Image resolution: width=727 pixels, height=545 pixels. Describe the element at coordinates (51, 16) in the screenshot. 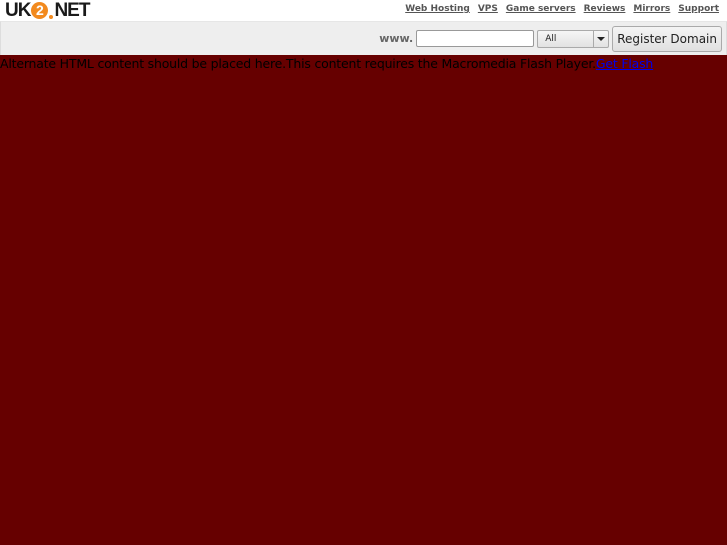

I see `logo-dot` at that location.